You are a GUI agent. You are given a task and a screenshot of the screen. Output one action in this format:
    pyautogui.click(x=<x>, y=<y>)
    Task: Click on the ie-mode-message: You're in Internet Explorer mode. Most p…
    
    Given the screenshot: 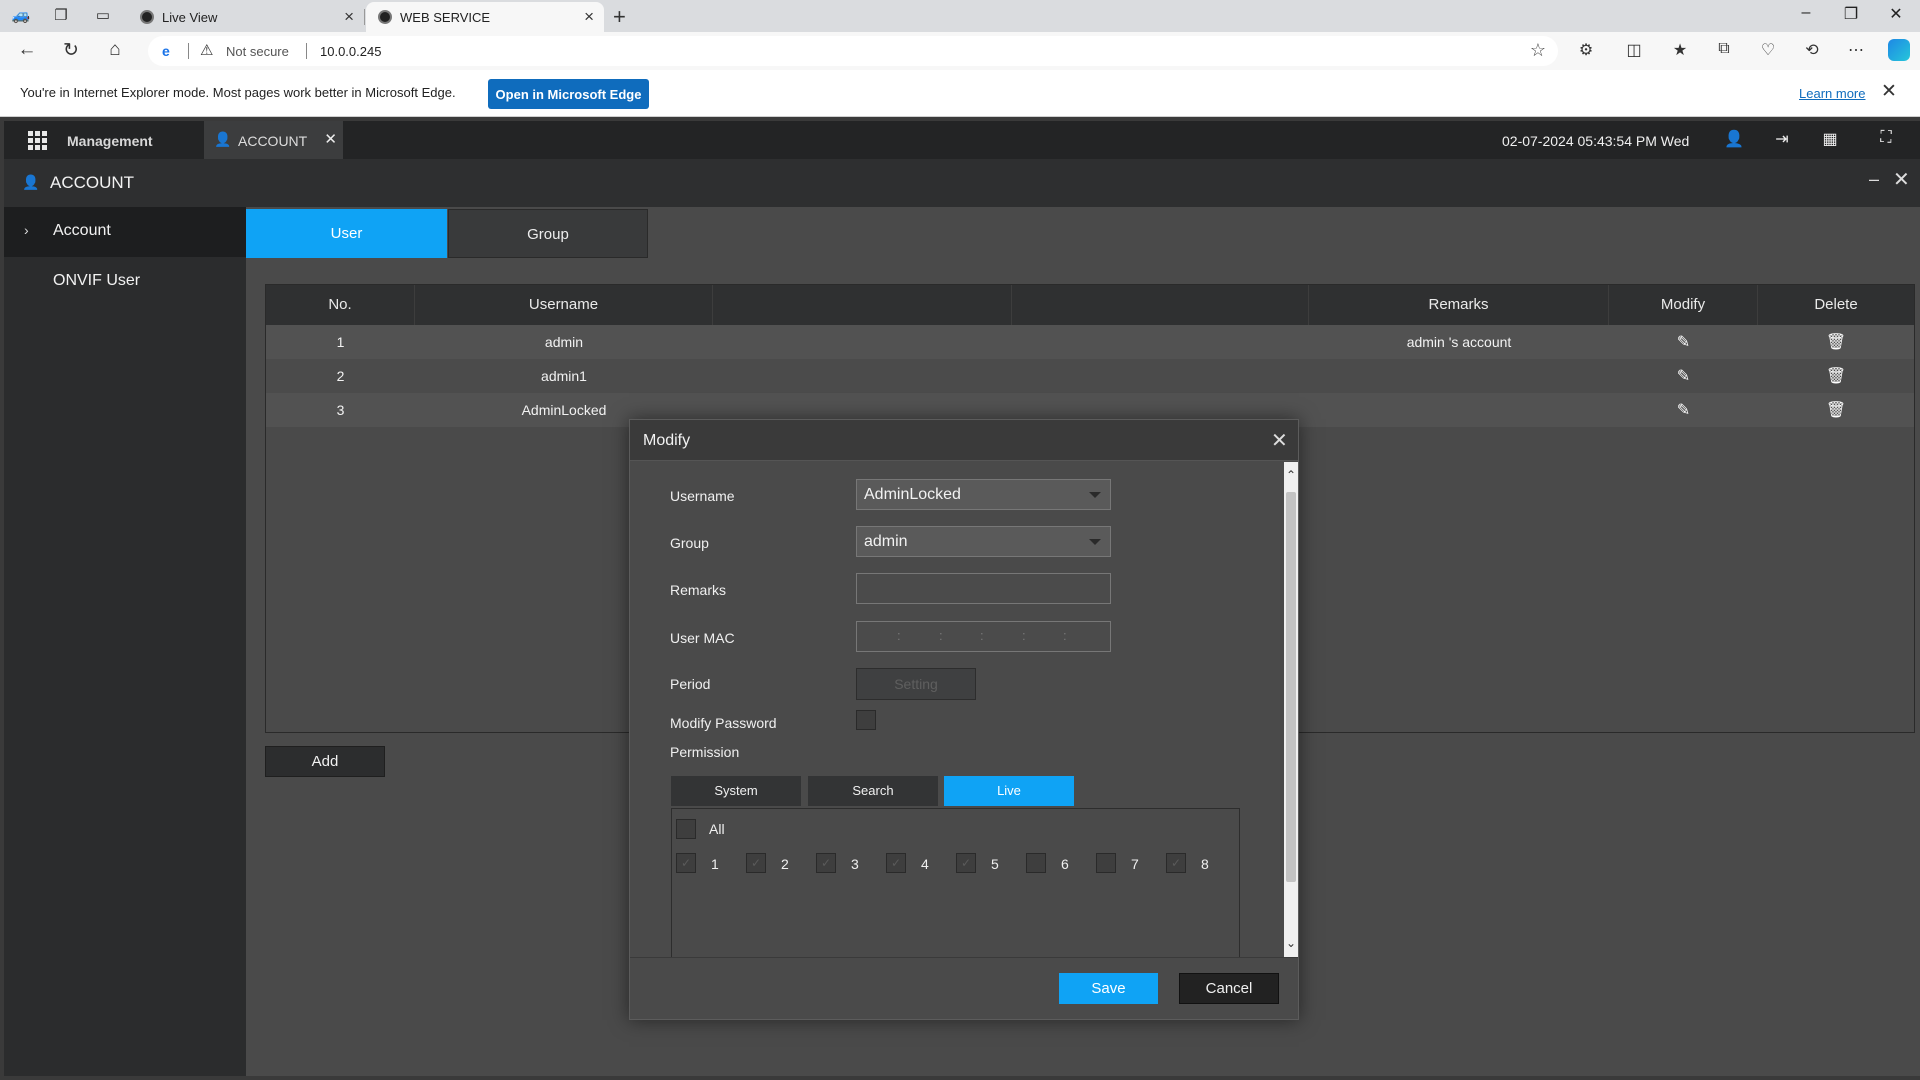 What is the action you would take?
    pyautogui.click(x=238, y=92)
    